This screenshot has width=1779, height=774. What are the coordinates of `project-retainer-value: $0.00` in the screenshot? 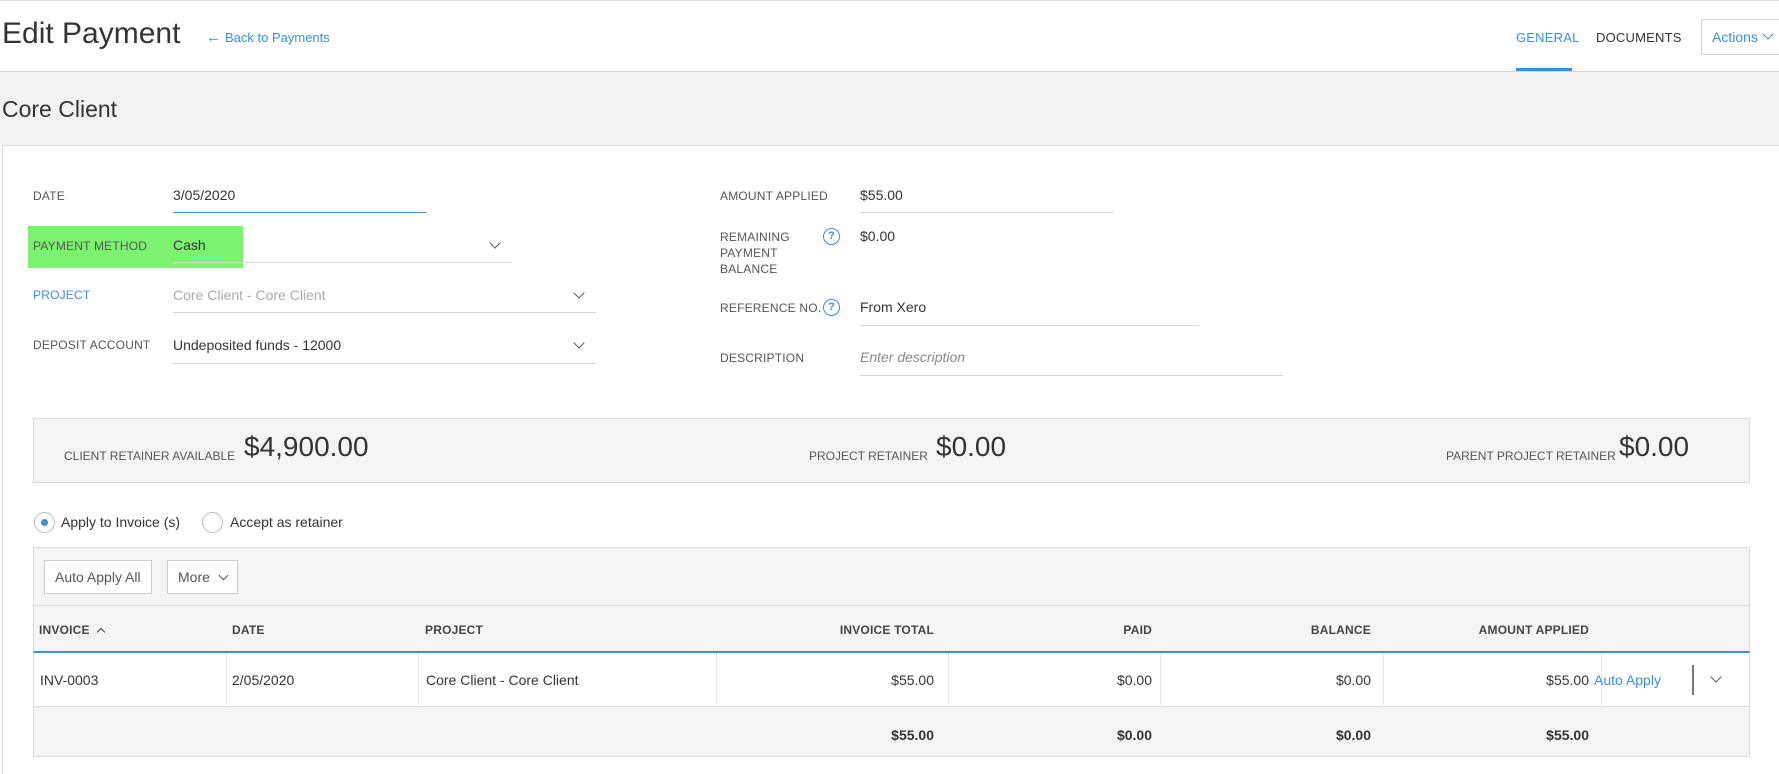 It's located at (971, 446).